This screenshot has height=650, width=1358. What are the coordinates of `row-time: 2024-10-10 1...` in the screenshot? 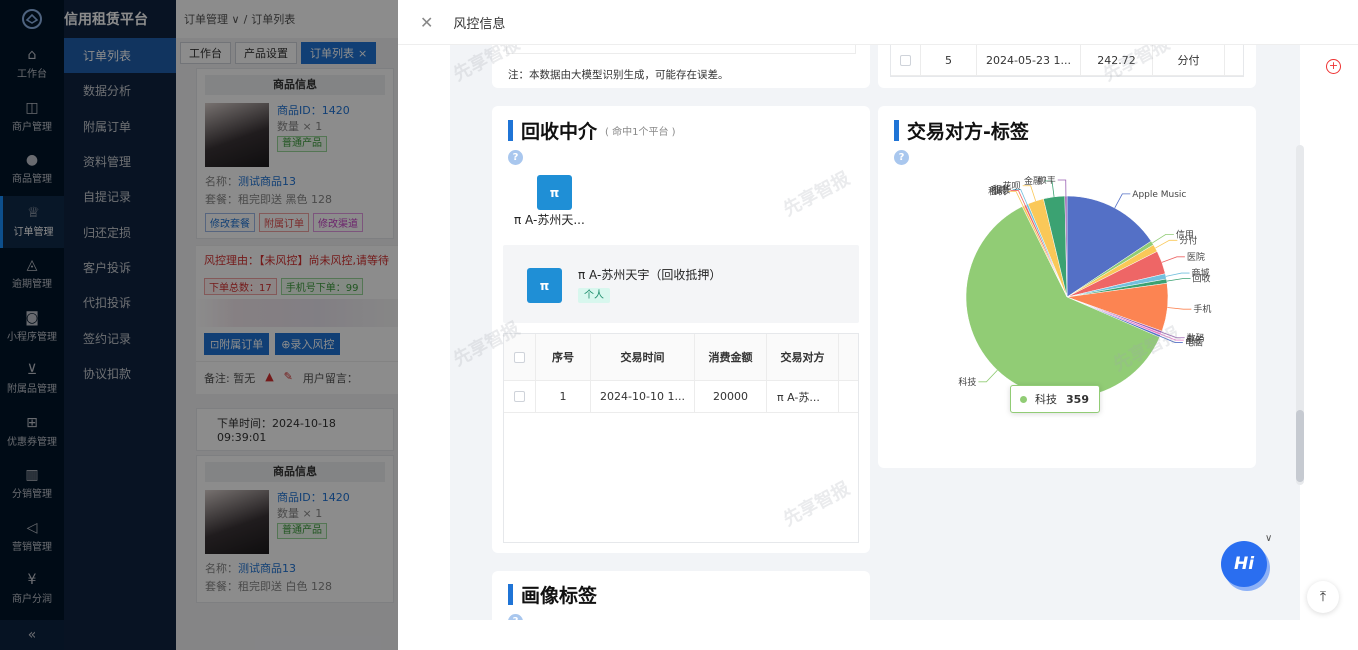 It's located at (643, 396).